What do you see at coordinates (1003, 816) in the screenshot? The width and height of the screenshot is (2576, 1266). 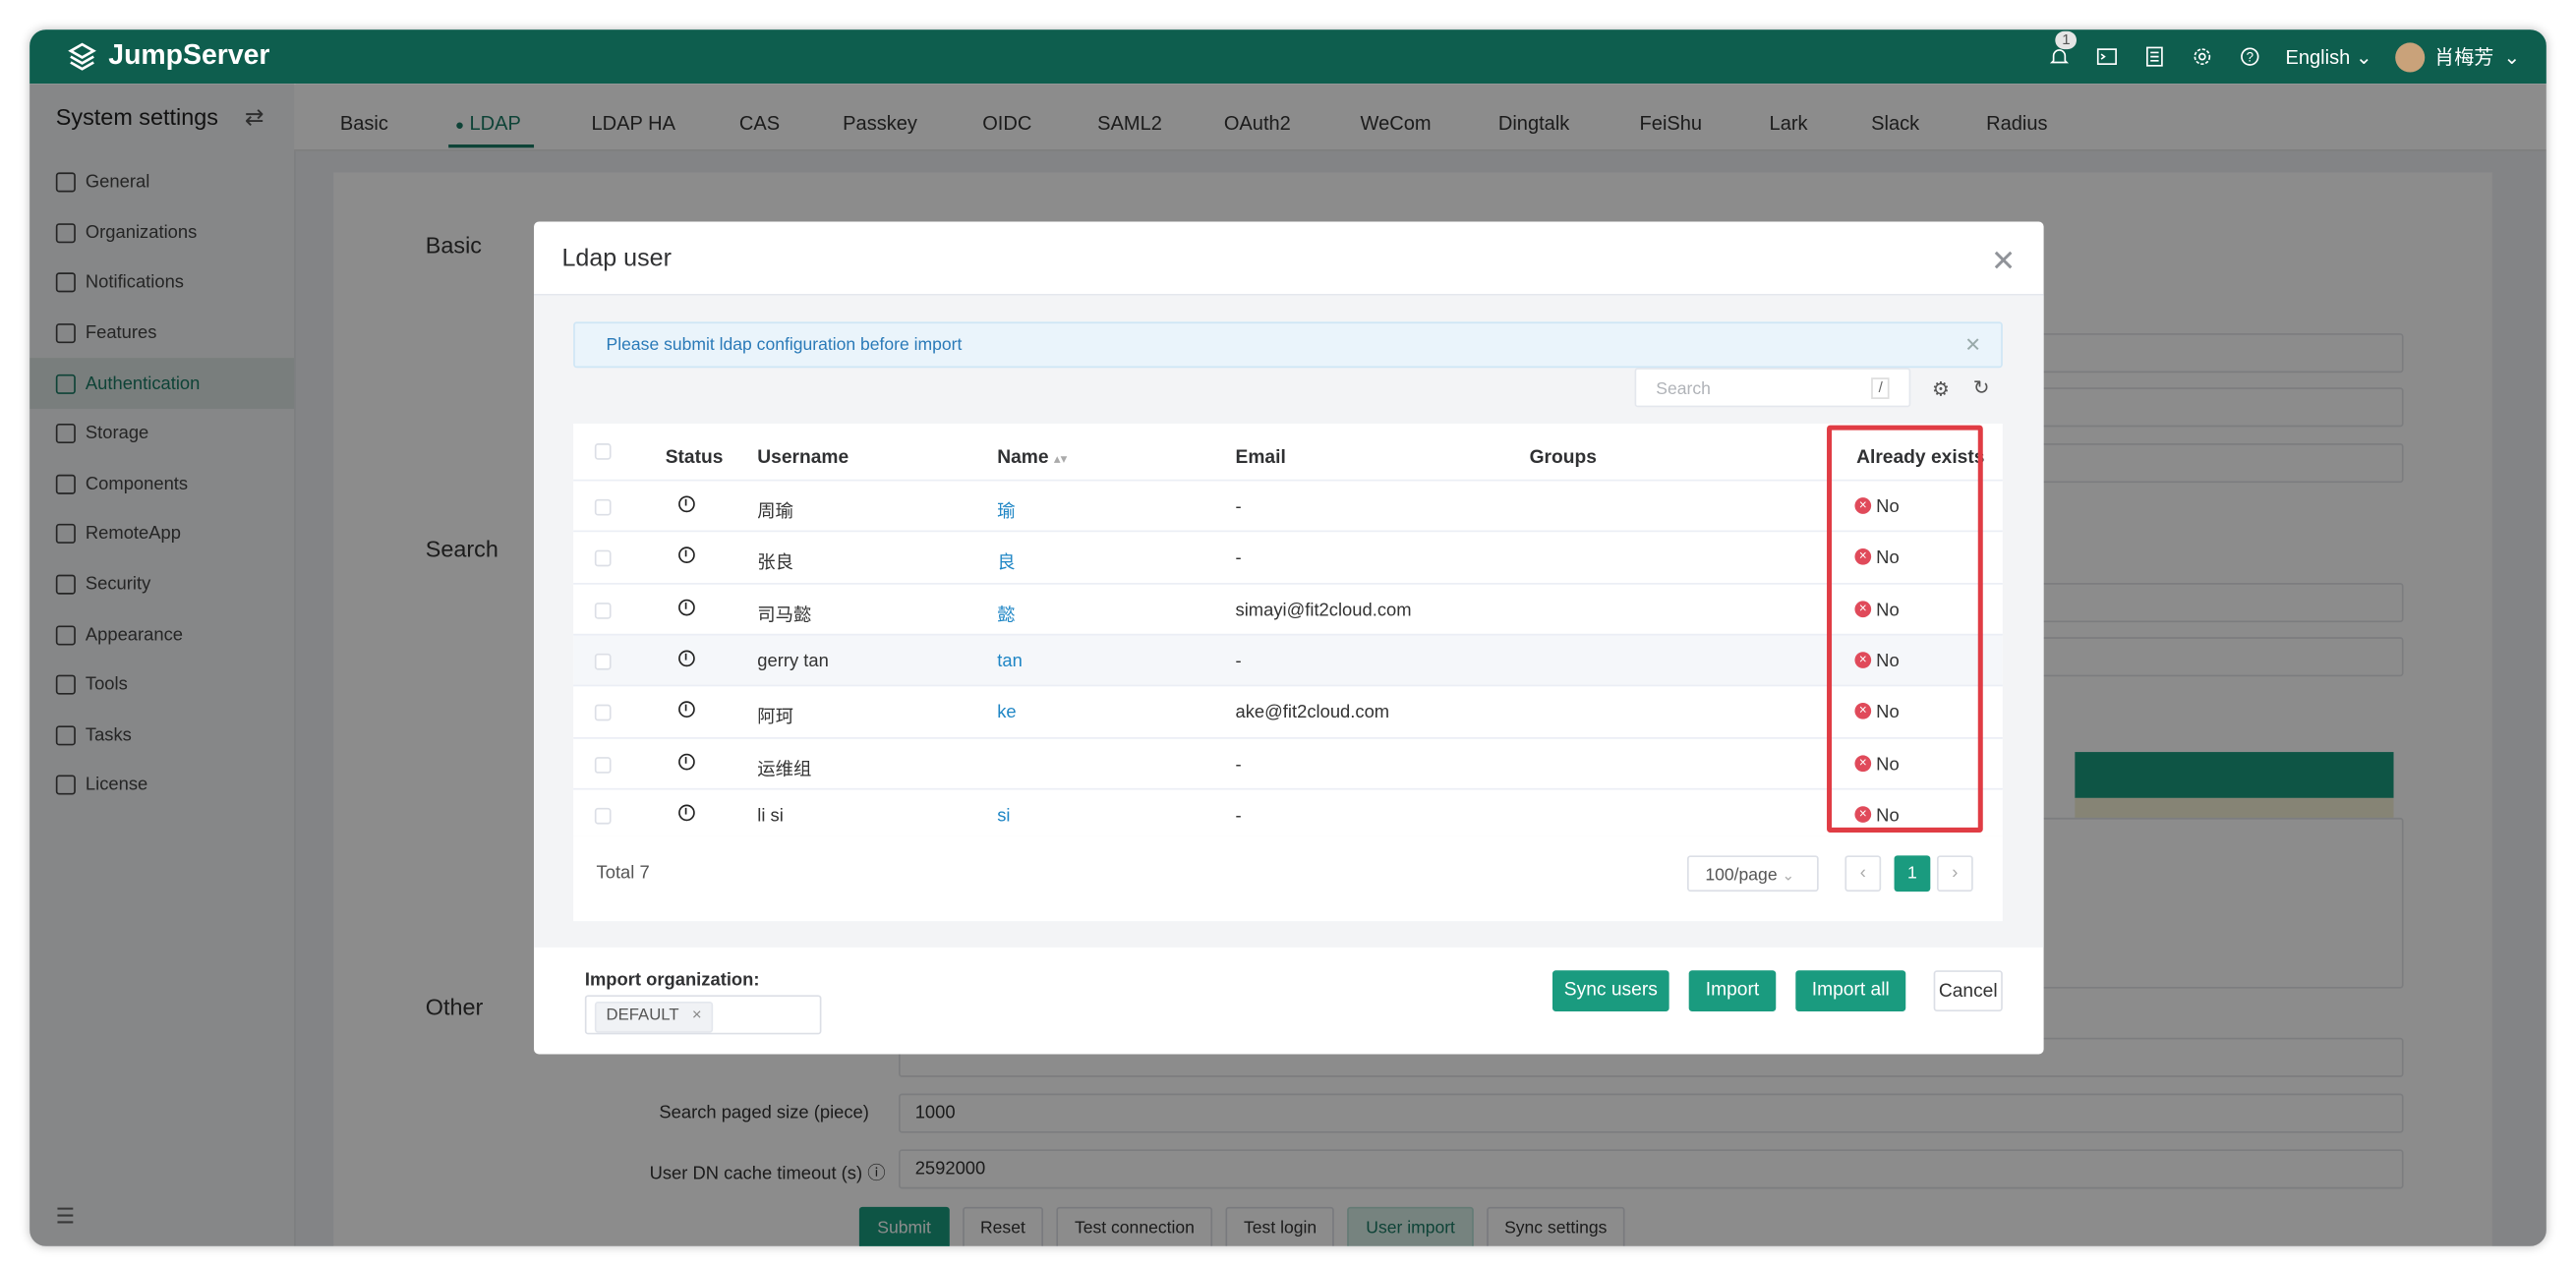 I see `name-link: si` at bounding box center [1003, 816].